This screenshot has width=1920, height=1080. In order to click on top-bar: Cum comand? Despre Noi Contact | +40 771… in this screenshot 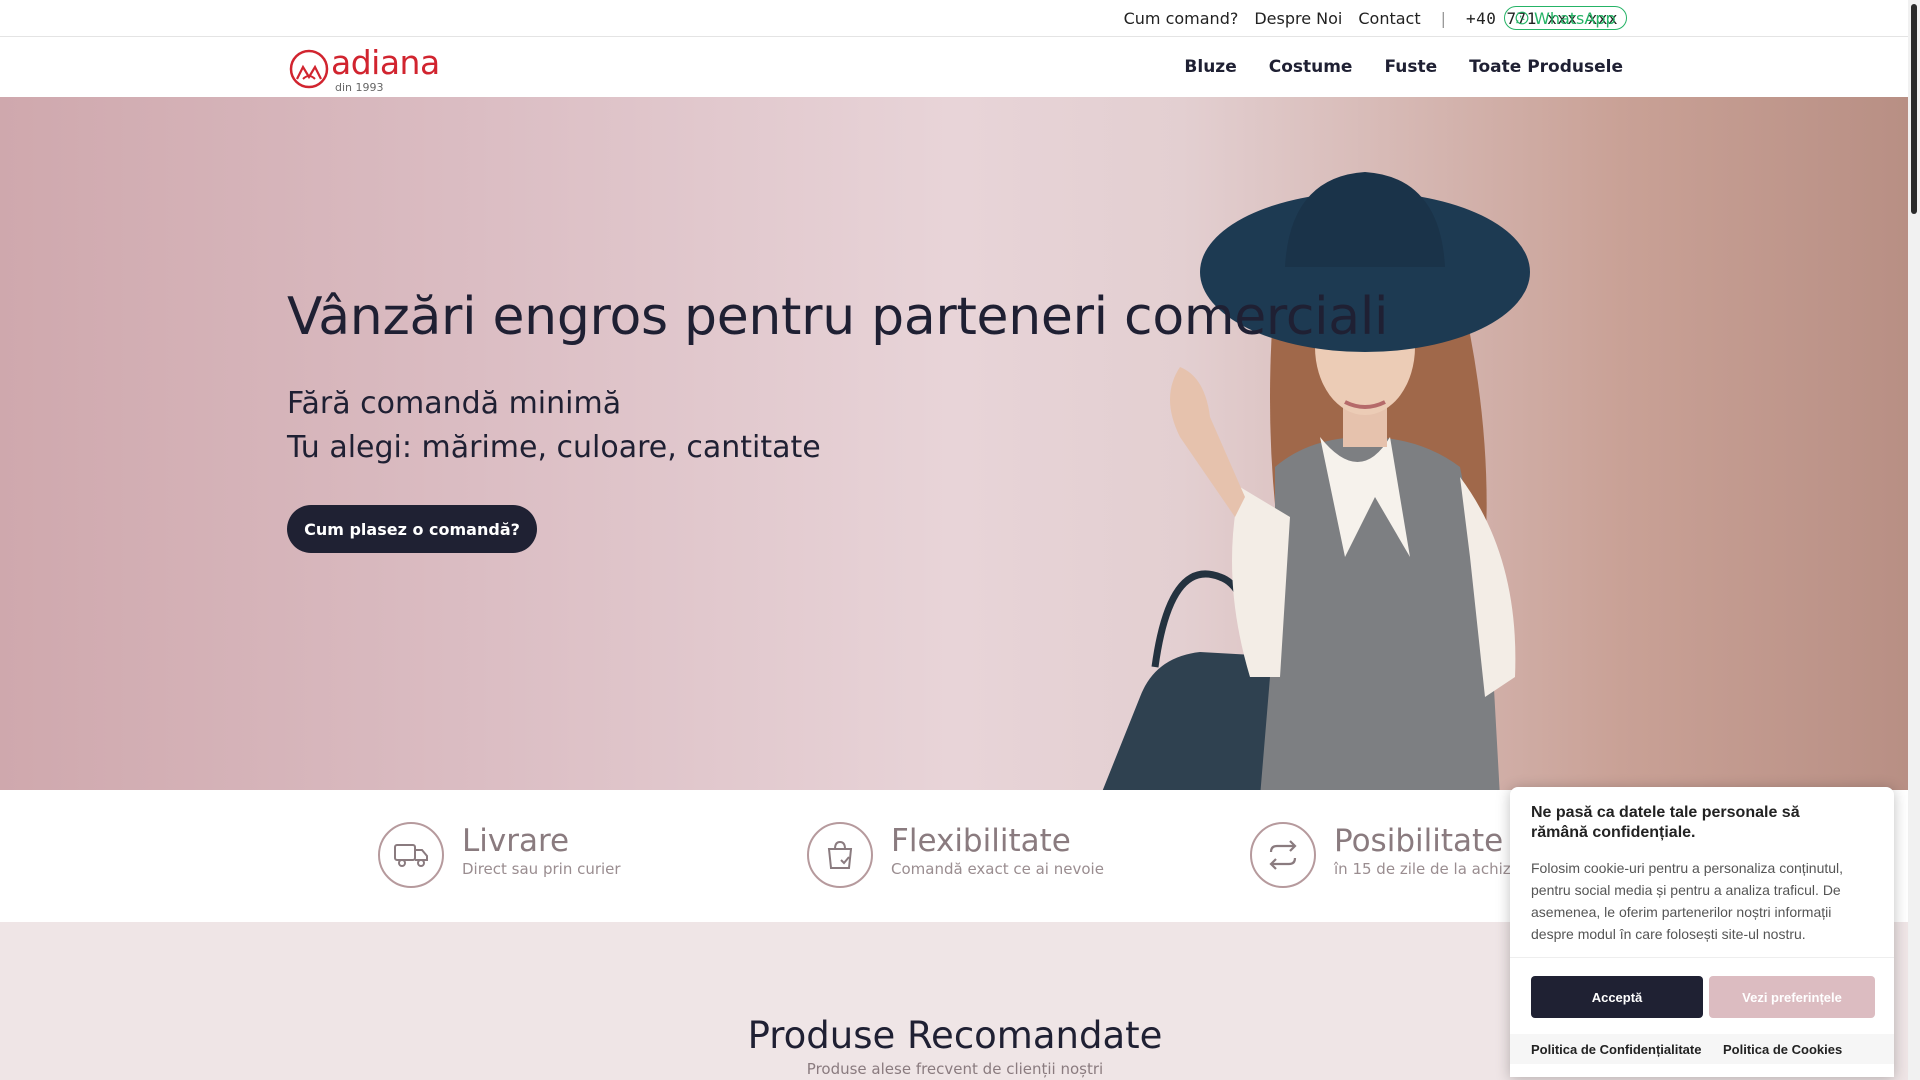, I will do `click(954, 18)`.